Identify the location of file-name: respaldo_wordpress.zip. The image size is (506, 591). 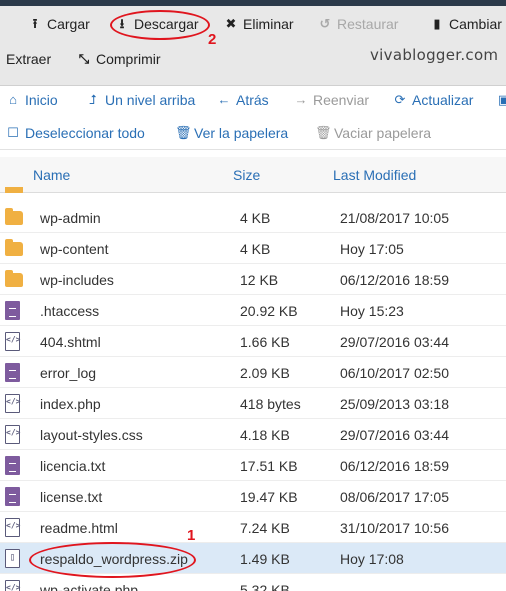
(114, 559).